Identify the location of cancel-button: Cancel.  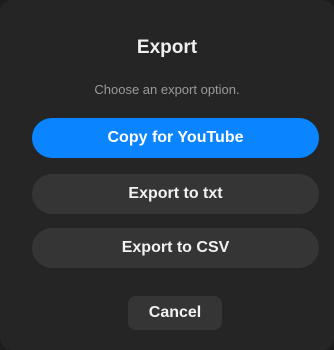
(175, 313).